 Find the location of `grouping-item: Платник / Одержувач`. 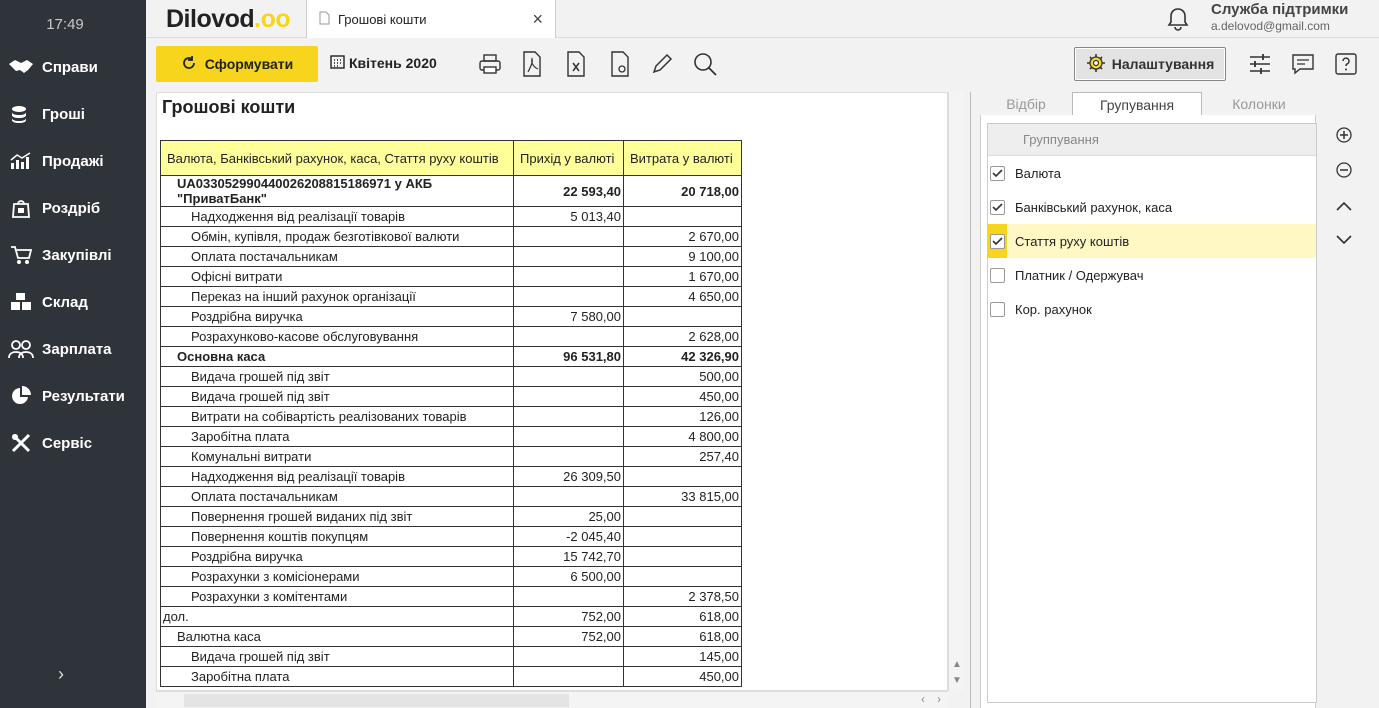

grouping-item: Платник / Одержувач is located at coordinates (1152, 275).